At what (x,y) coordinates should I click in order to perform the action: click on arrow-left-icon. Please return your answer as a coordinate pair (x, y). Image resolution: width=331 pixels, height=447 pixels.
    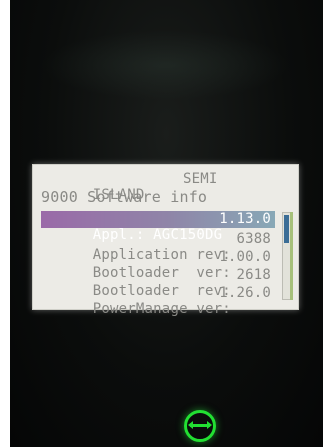
    Looking at the image, I should click on (190, 425).